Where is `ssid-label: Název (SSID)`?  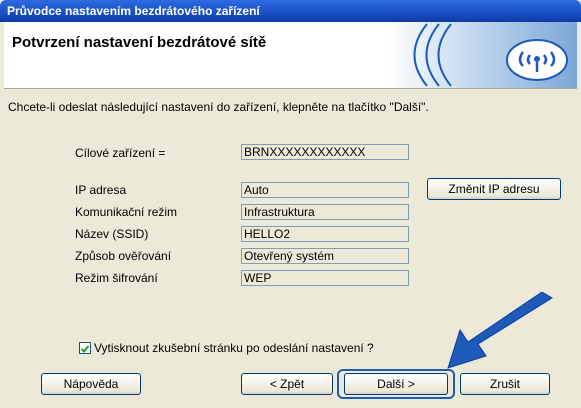 ssid-label: Název (SSID) is located at coordinates (112, 234).